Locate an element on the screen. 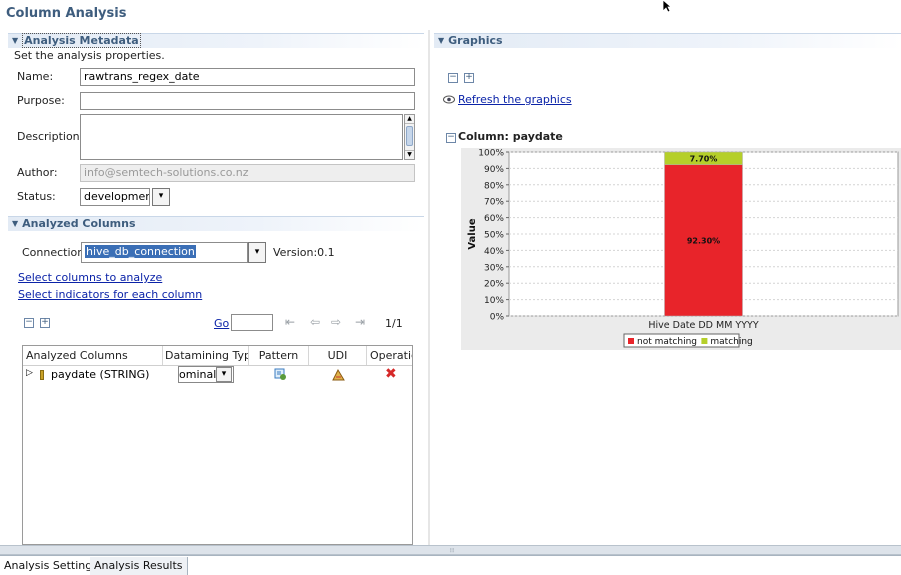 The width and height of the screenshot is (901, 575). purpose-field is located at coordinates (247, 101).